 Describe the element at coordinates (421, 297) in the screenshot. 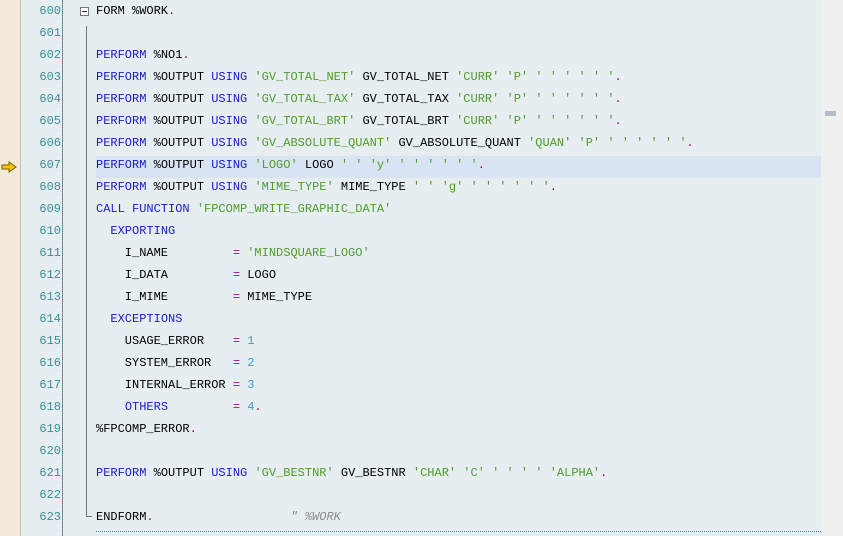

I see `code-line: 613 I_MIME = MIME_TYPE` at that location.